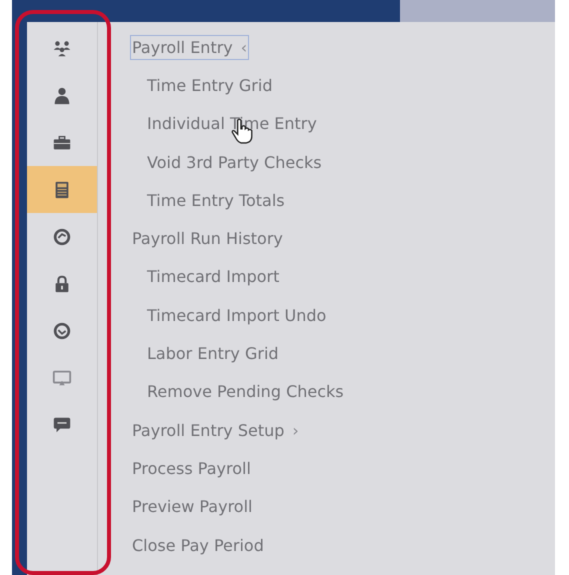 The height and width of the screenshot is (575, 569). What do you see at coordinates (234, 162) in the screenshot?
I see `submenu-item: Void 3rd Party Checks` at bounding box center [234, 162].